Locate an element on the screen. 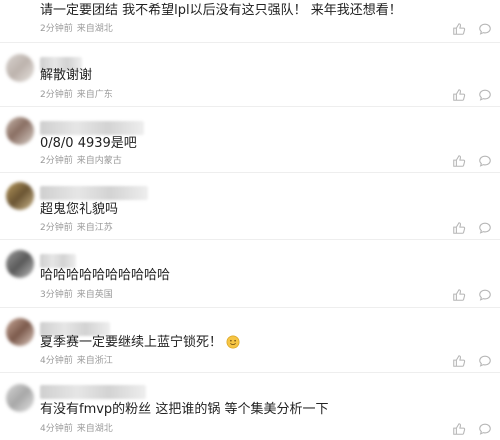 The image size is (500, 440). comment-text: 有没有fmvp的粉丝 这把谁的锅 等个集美分析一下 is located at coordinates (184, 409).